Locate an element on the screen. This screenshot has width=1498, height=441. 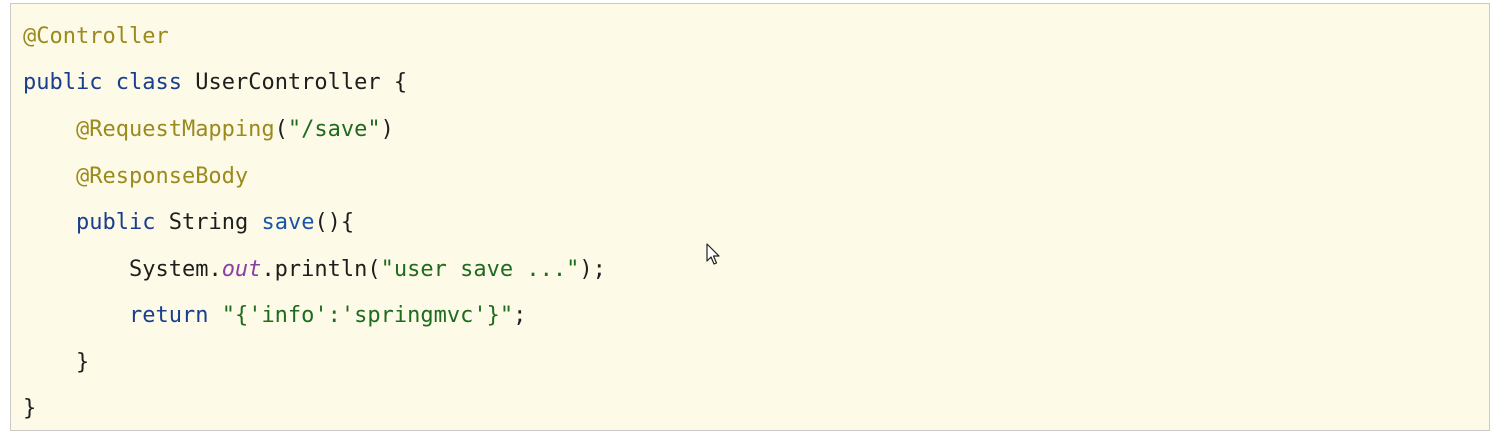
keyword-class: class is located at coordinates (148, 82).